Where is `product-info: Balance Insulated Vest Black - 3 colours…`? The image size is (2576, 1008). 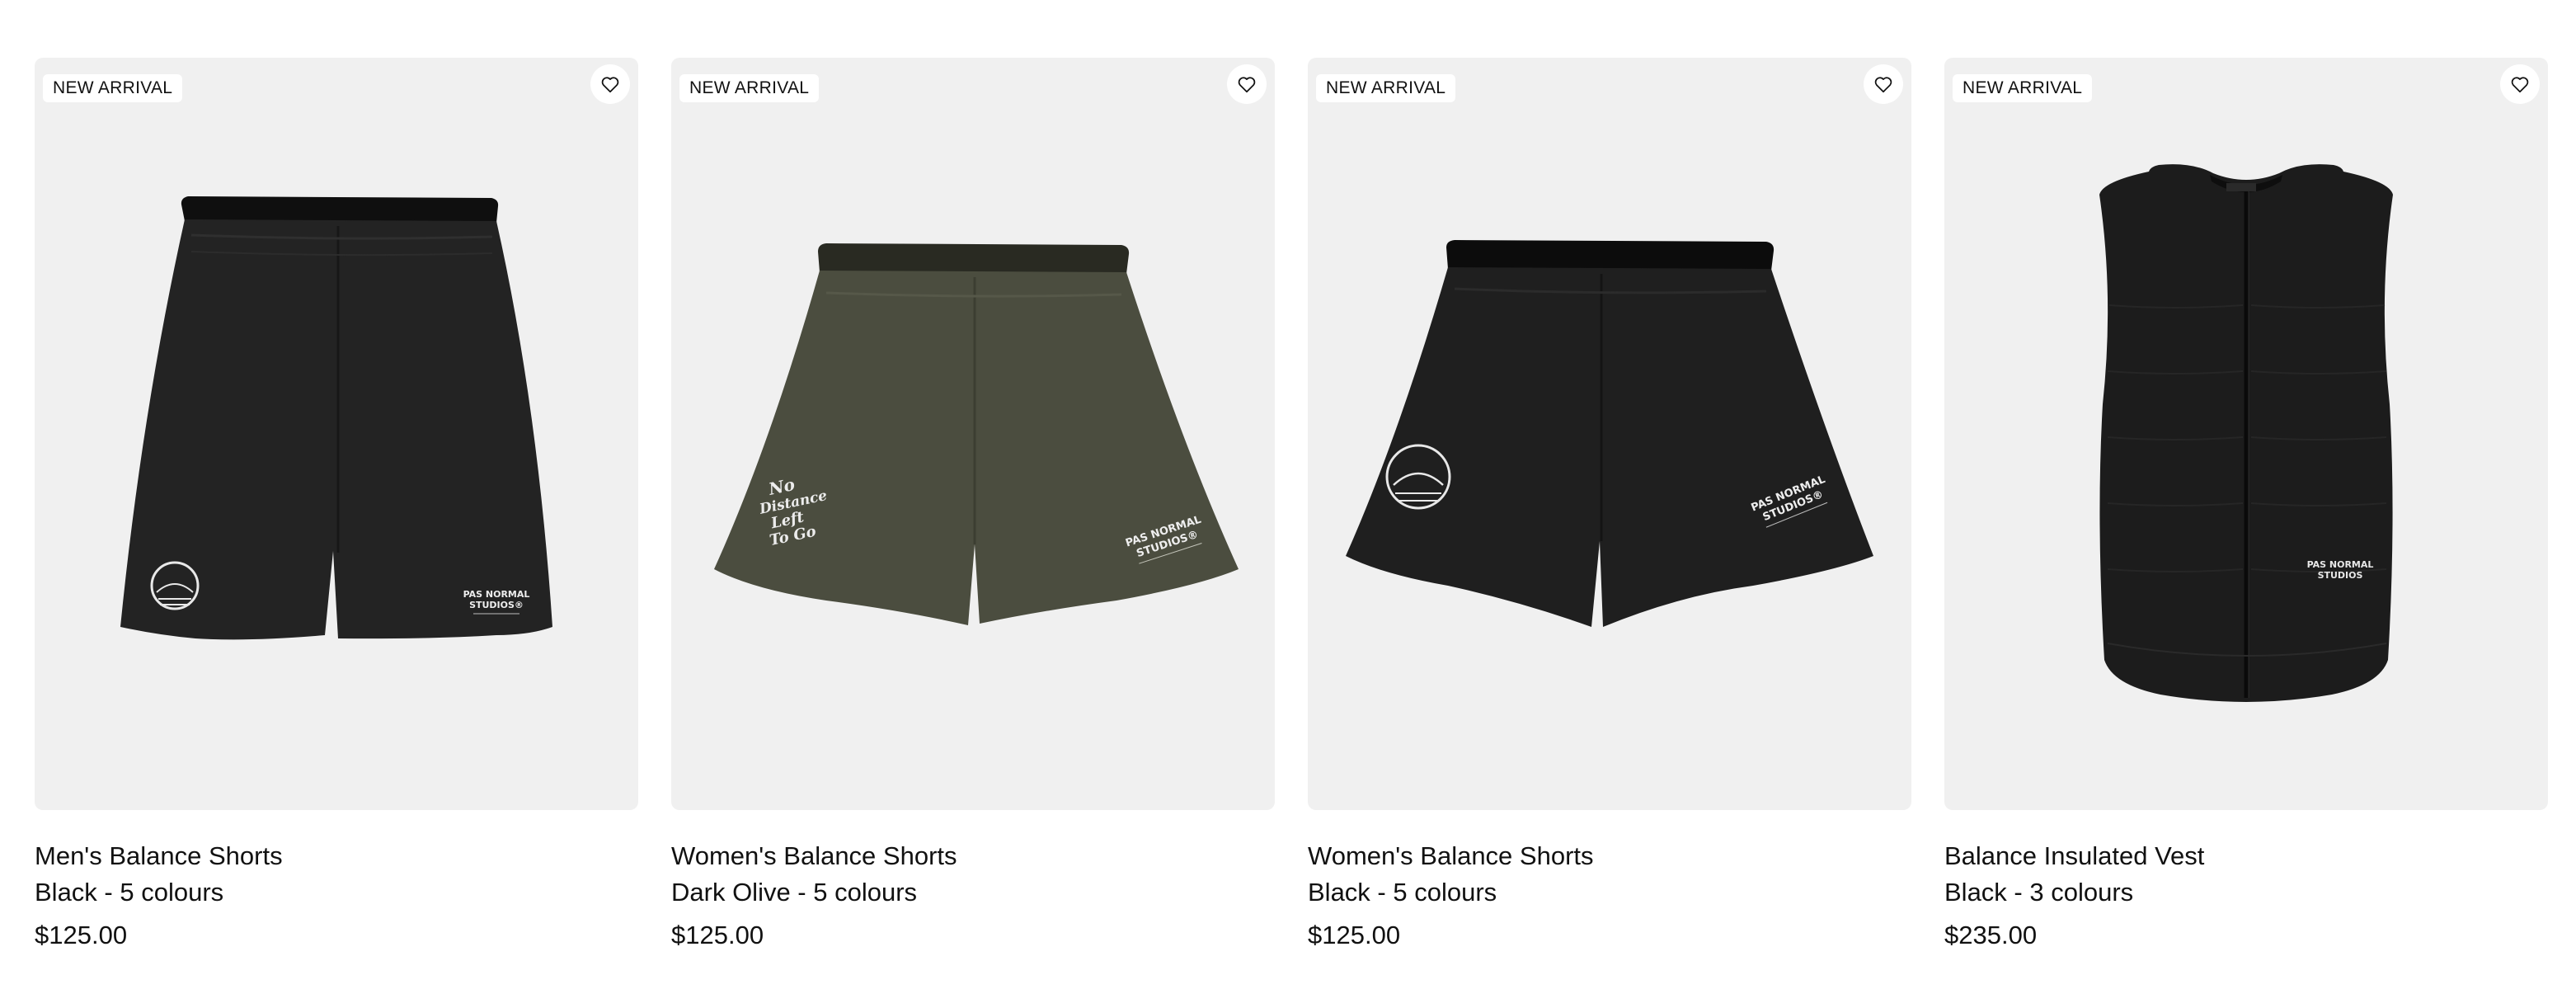 product-info: Balance Insulated Vest Black - 3 colours… is located at coordinates (2246, 882).